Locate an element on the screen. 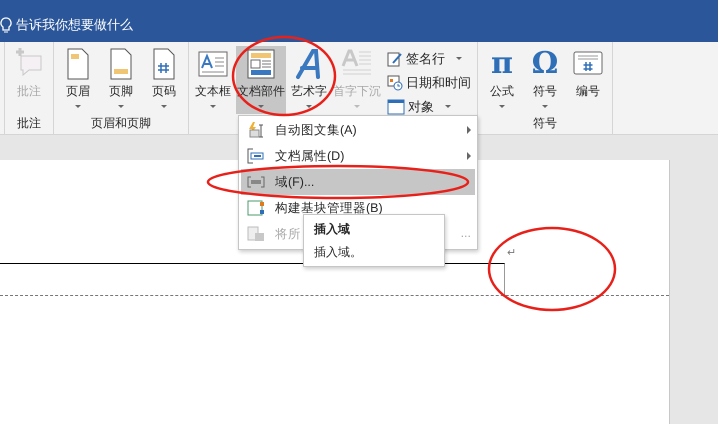 This screenshot has width=718, height=424. omega-icon: Ω is located at coordinates (545, 64).